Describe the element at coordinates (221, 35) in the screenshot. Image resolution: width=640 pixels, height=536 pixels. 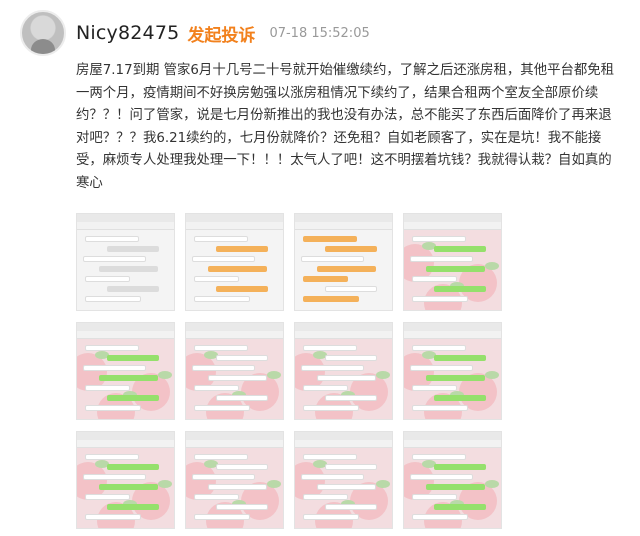
I see `complaint-action-label: 发起投诉` at that location.